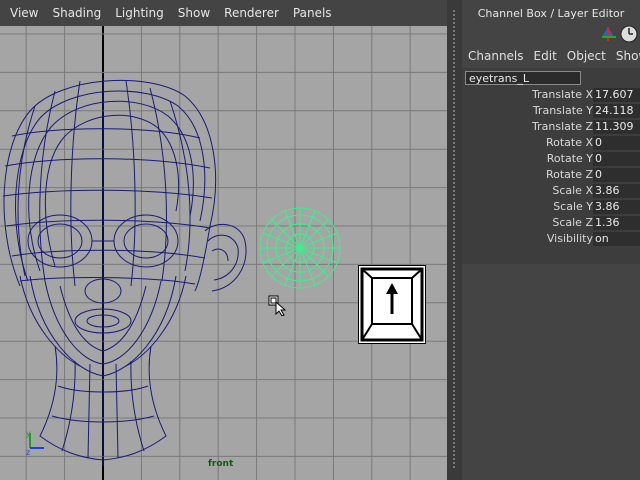  I want to click on channel-row: Translate Z 11.309, so click(551, 127).